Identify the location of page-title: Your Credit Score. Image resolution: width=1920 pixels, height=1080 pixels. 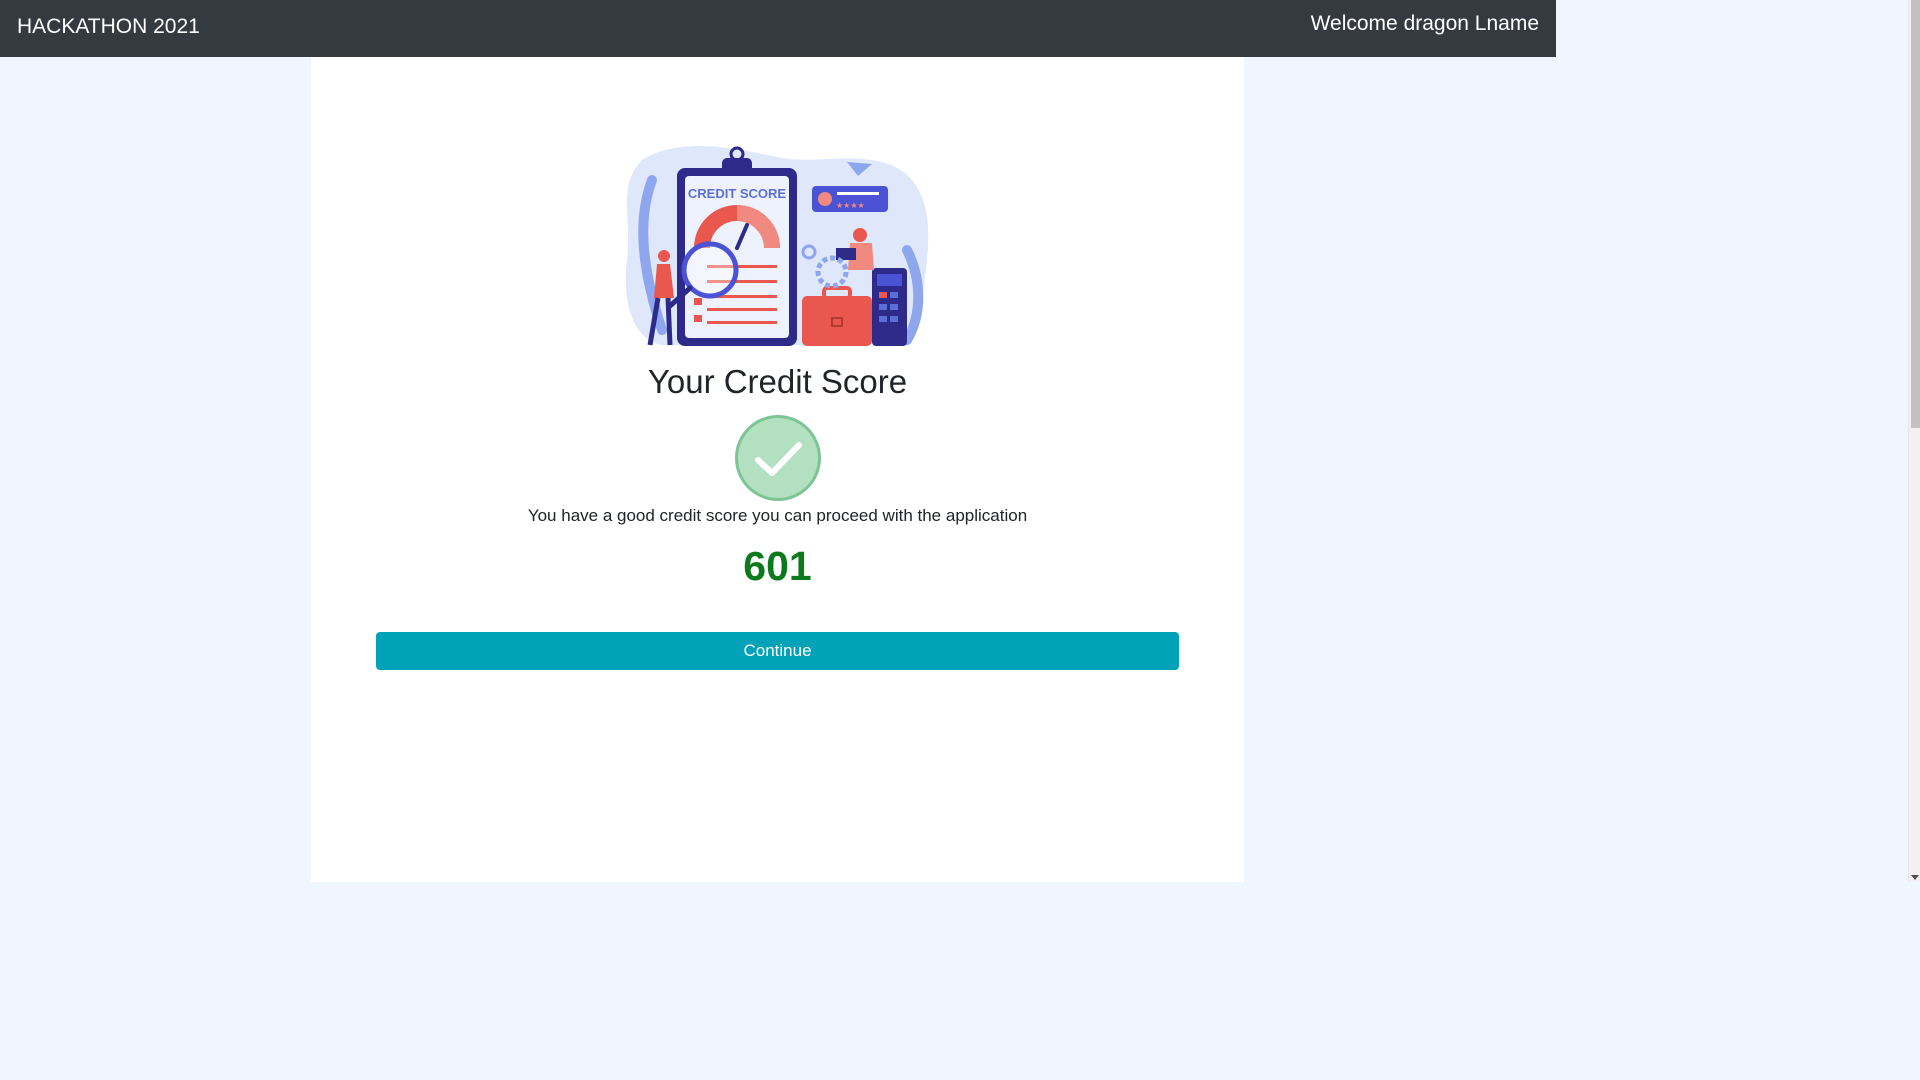
(777, 381).